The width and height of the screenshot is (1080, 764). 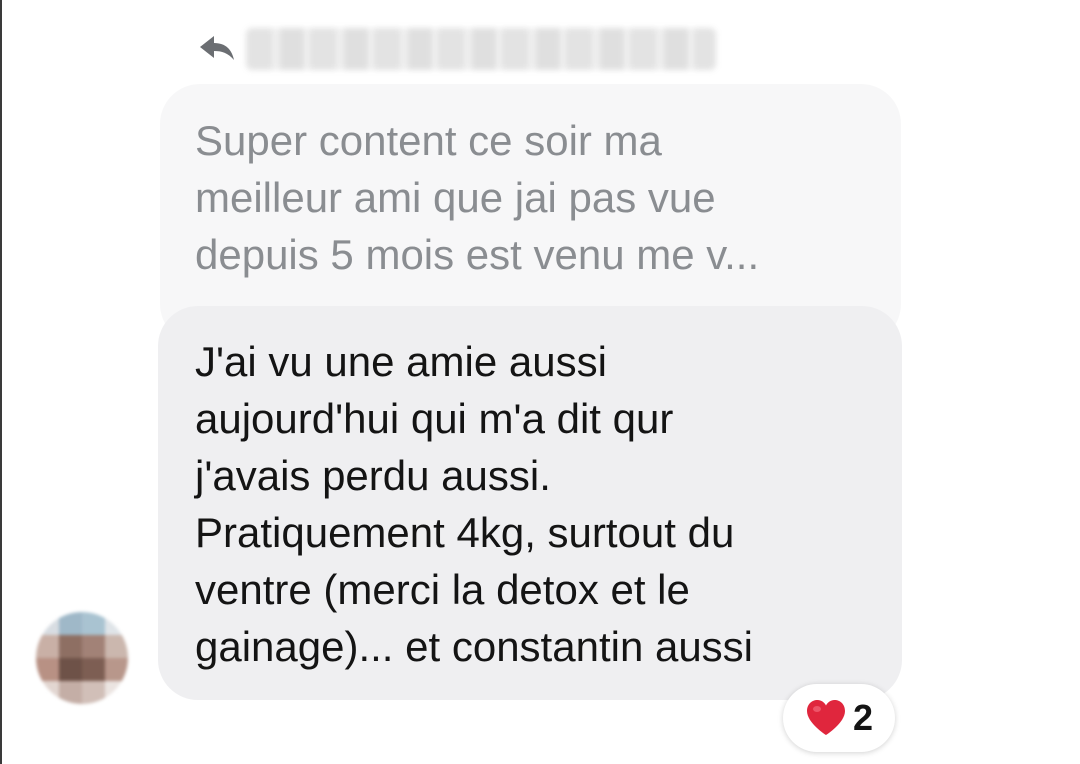 I want to click on screen-edge-divider, so click(x=1, y=382).